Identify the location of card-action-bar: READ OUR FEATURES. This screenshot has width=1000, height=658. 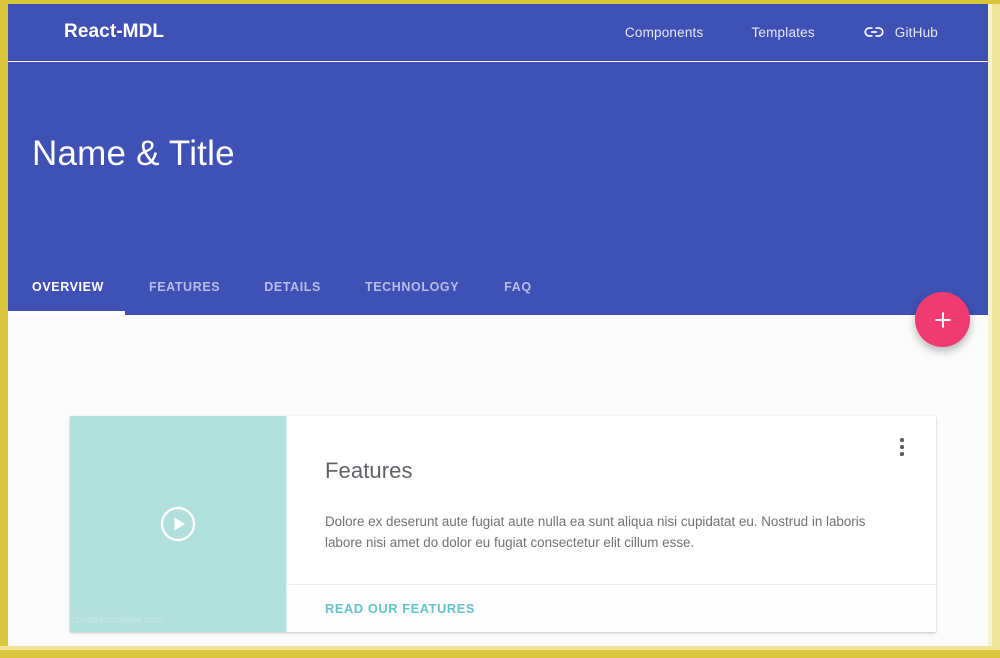
(611, 608).